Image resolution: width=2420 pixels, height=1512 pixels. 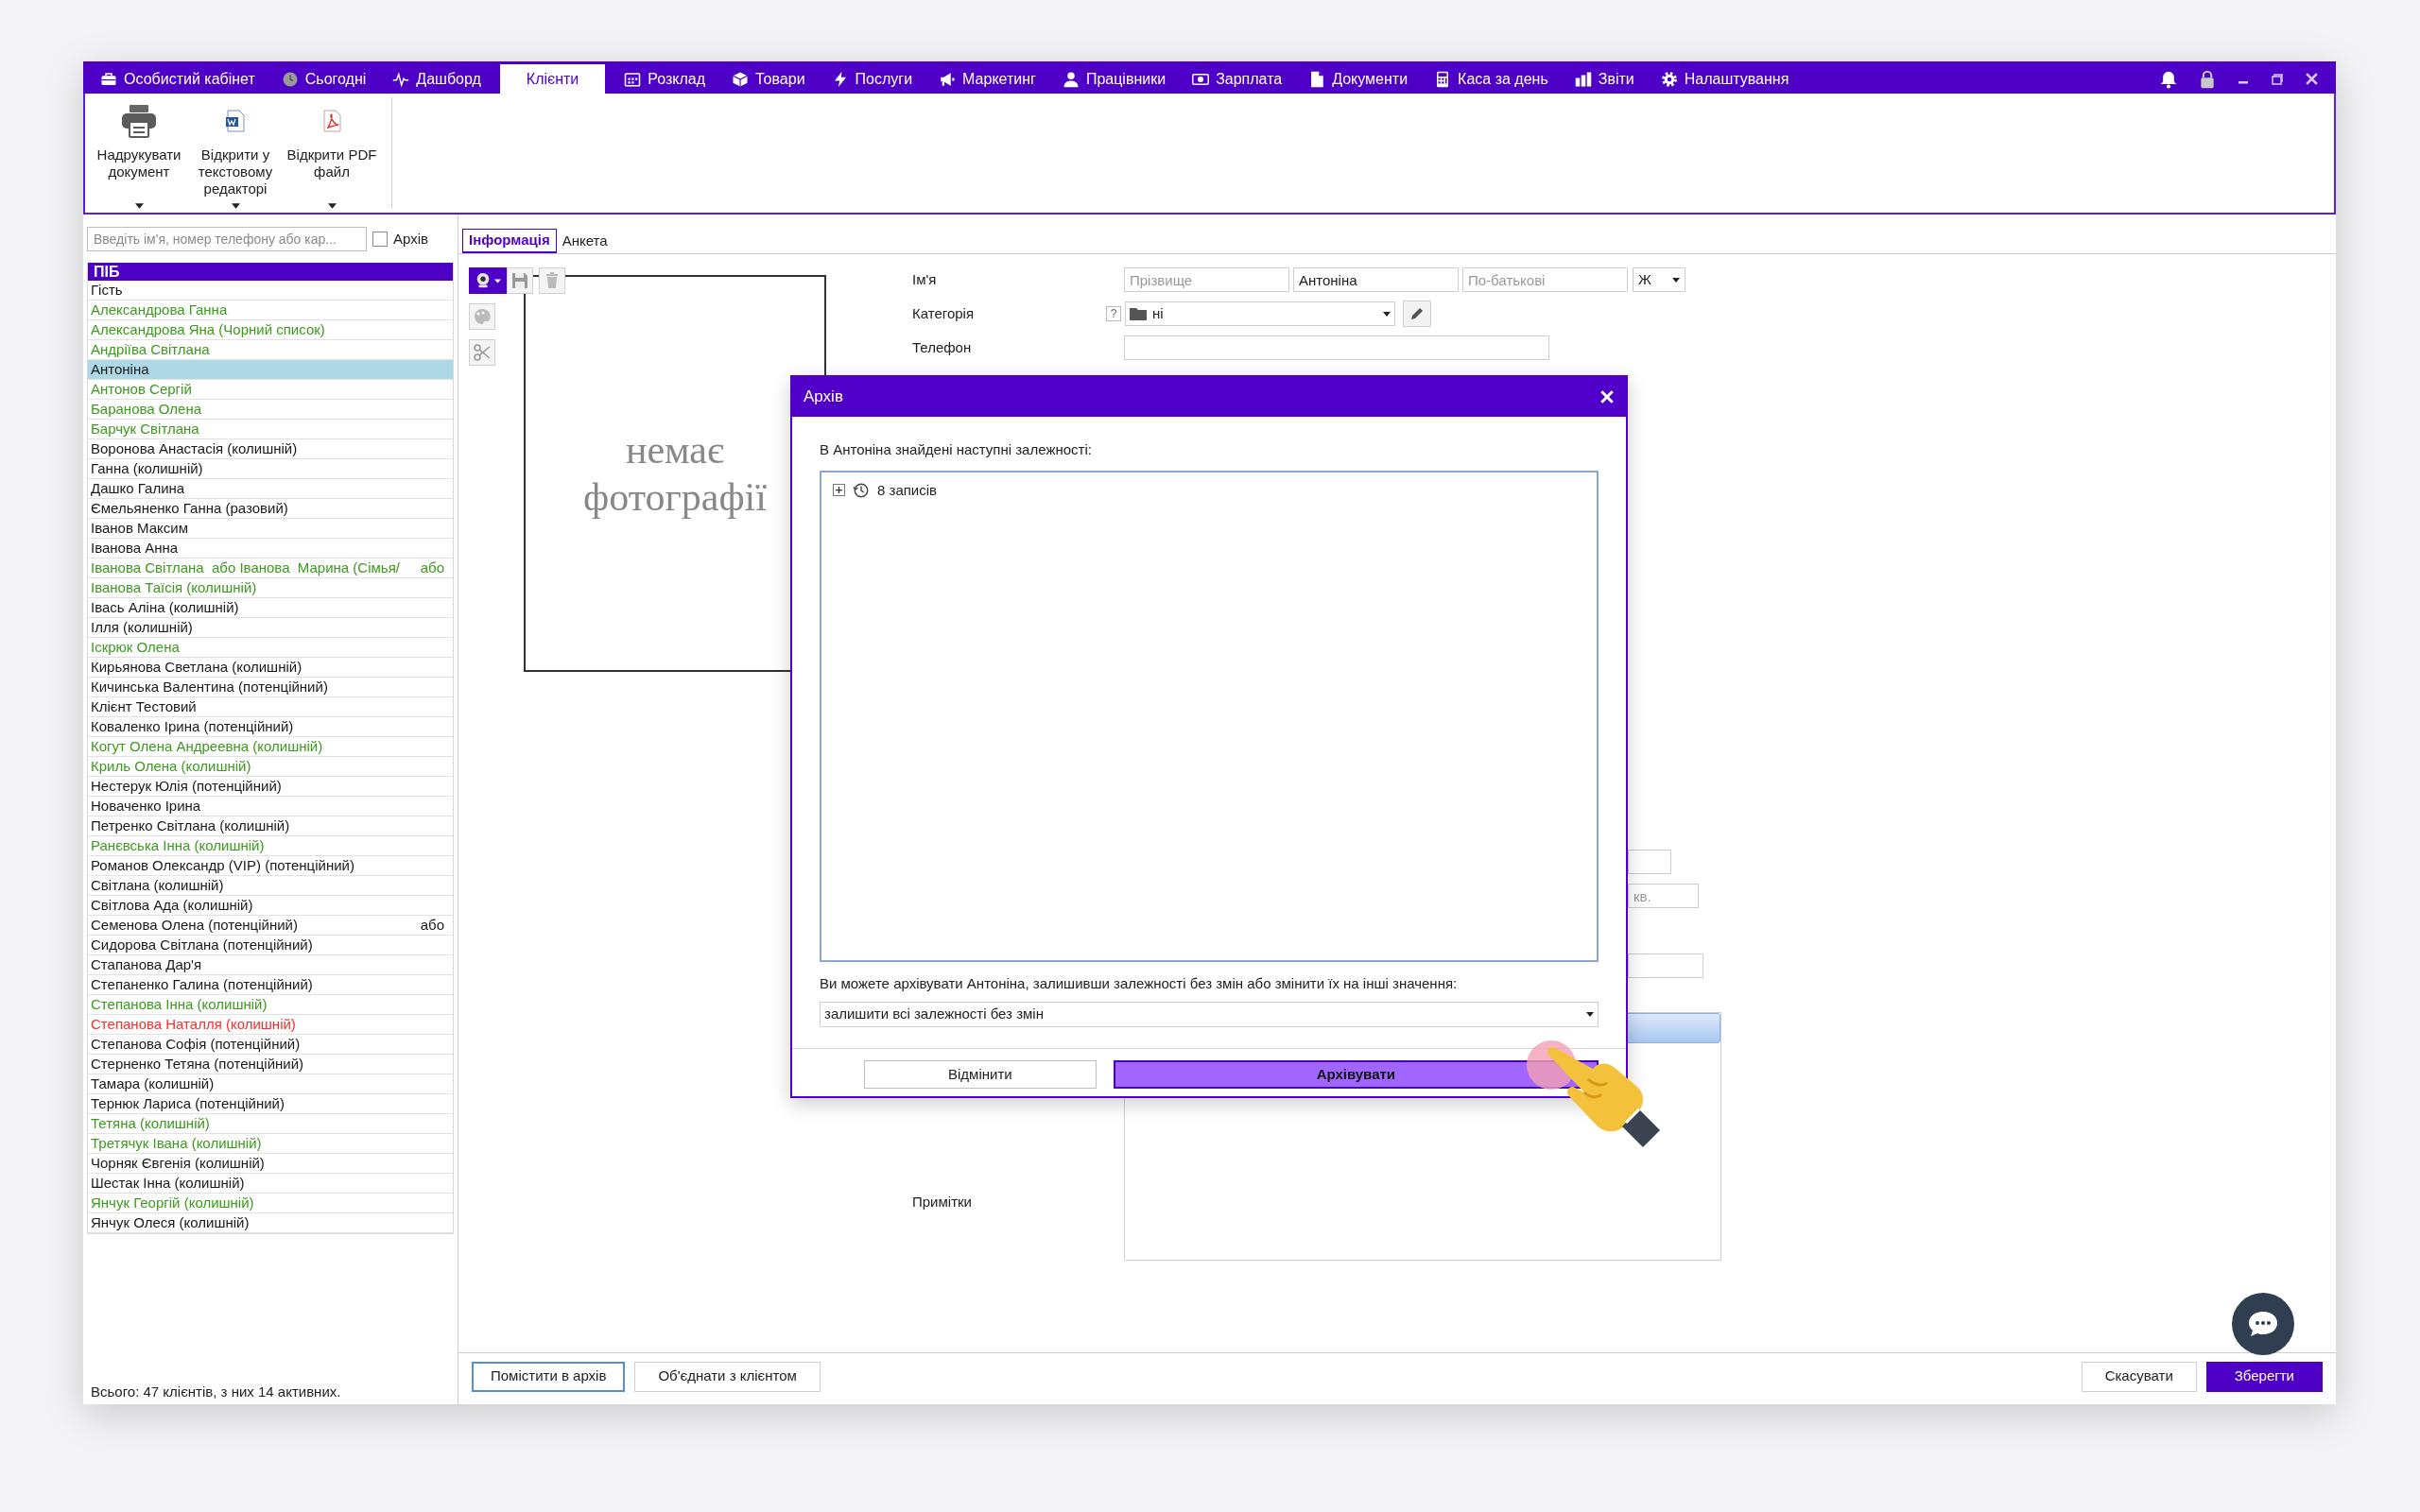 I want to click on client-name: Степанова Інна (колишній), so click(x=179, y=1004).